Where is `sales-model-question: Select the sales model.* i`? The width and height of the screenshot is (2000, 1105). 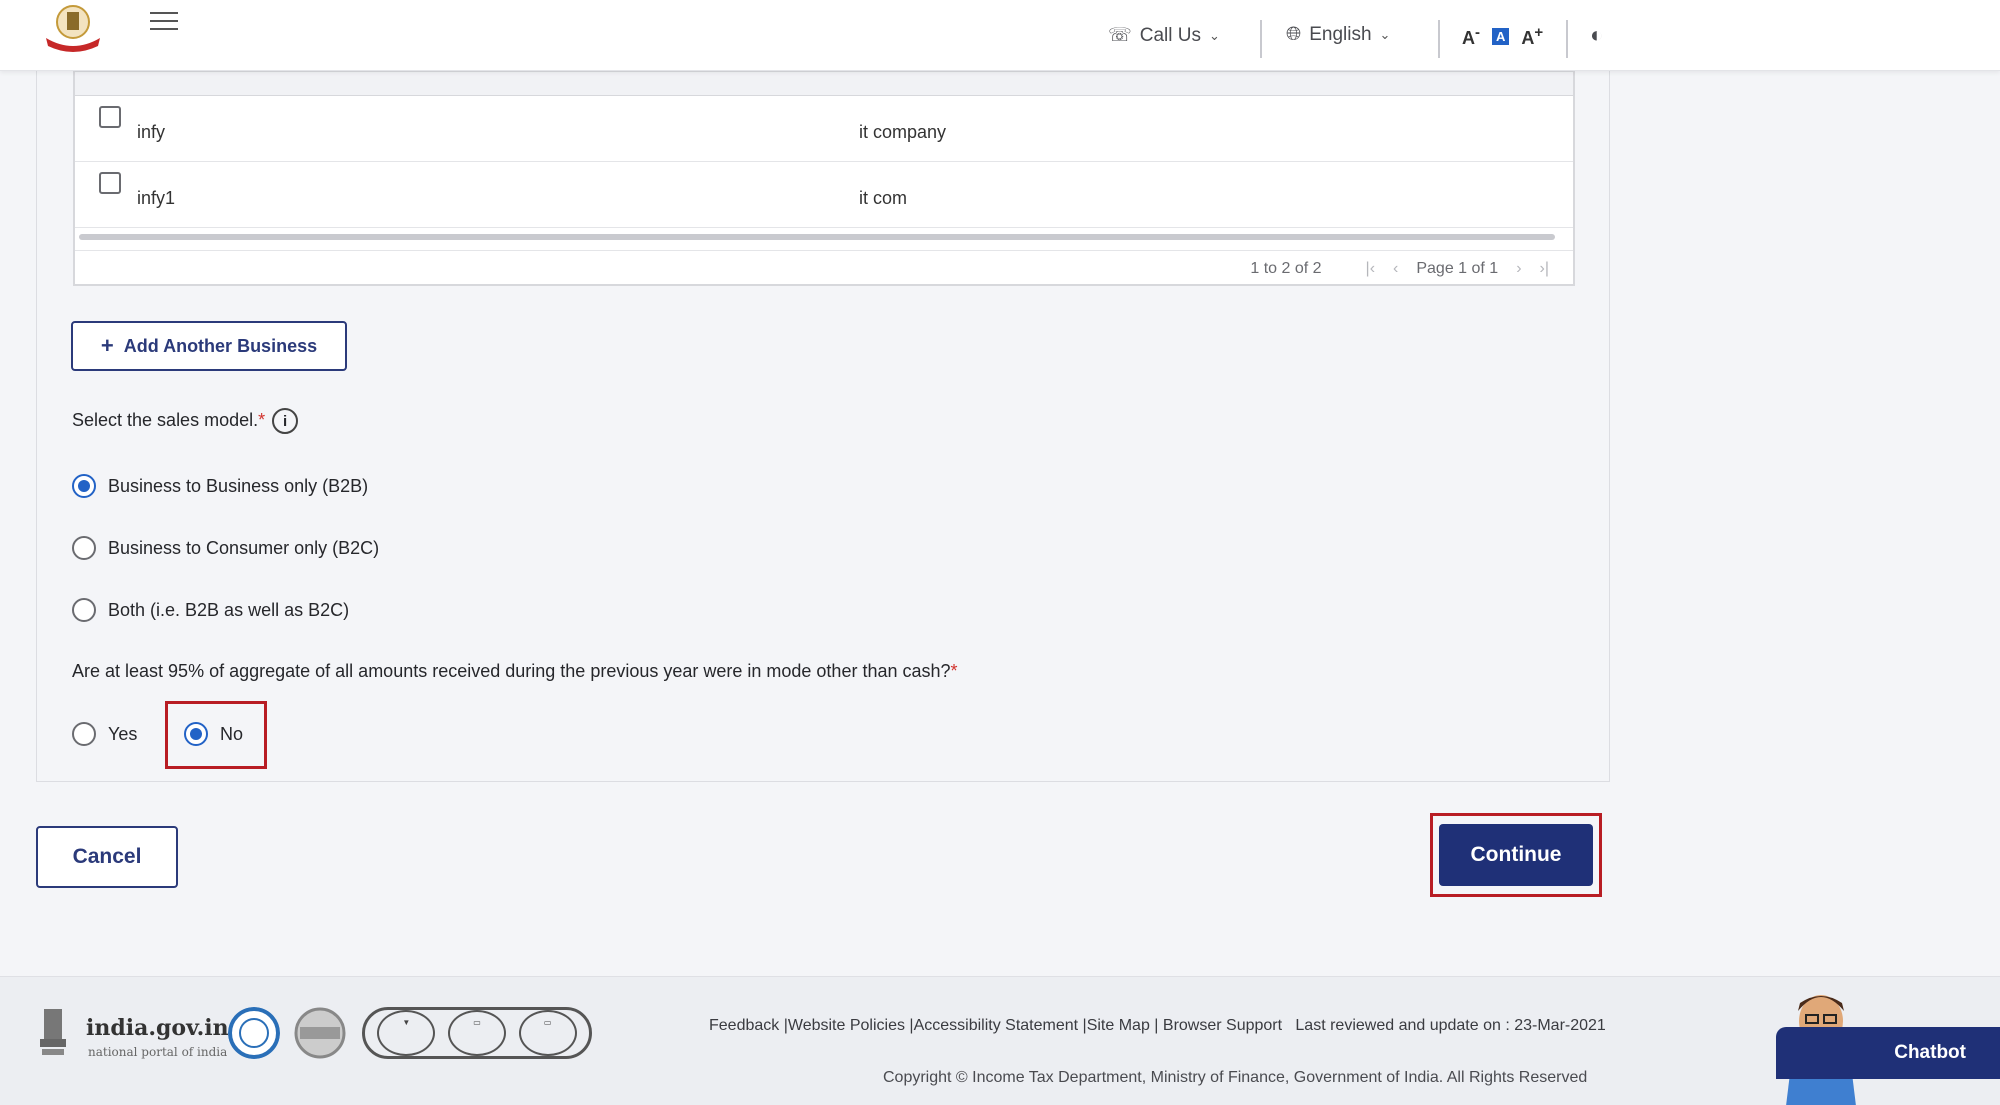 sales-model-question: Select the sales model.* i is located at coordinates (185, 421).